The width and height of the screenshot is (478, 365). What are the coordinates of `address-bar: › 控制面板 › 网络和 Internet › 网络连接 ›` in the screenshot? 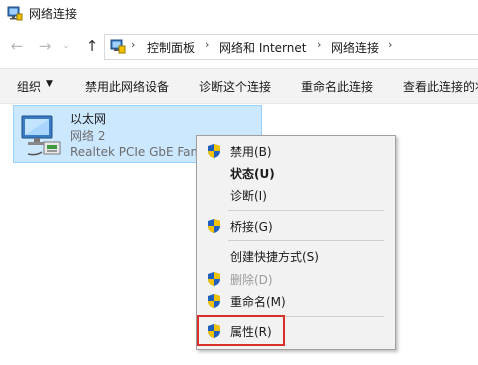 It's located at (291, 47).